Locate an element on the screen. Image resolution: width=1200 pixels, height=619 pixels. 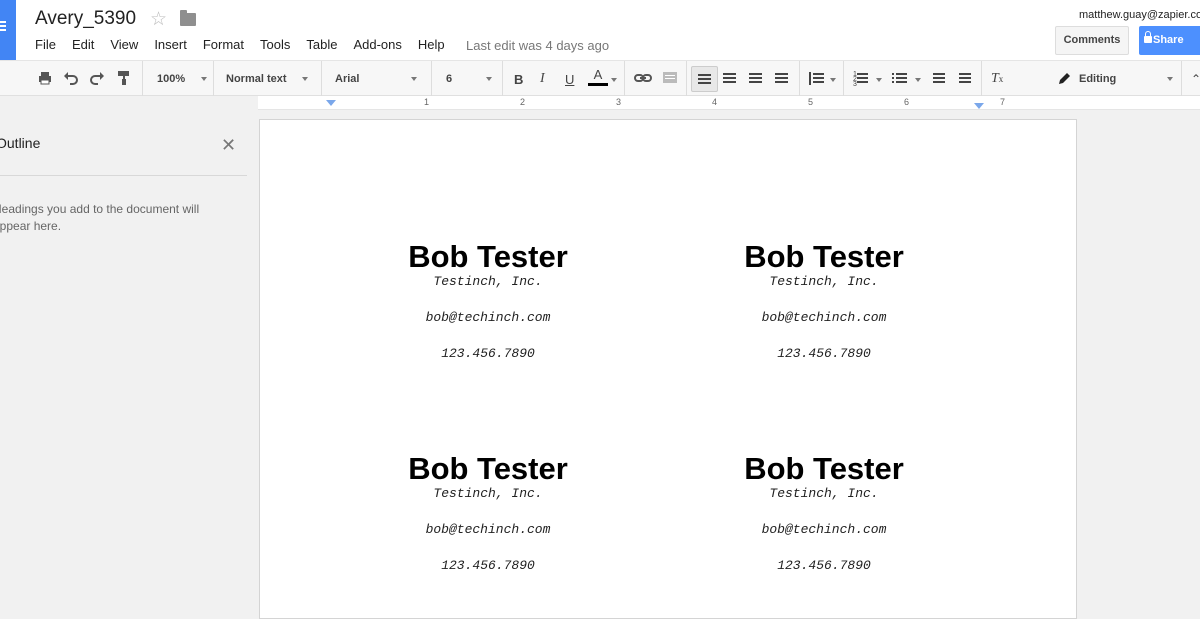
undo-icon is located at coordinates (71, 78).